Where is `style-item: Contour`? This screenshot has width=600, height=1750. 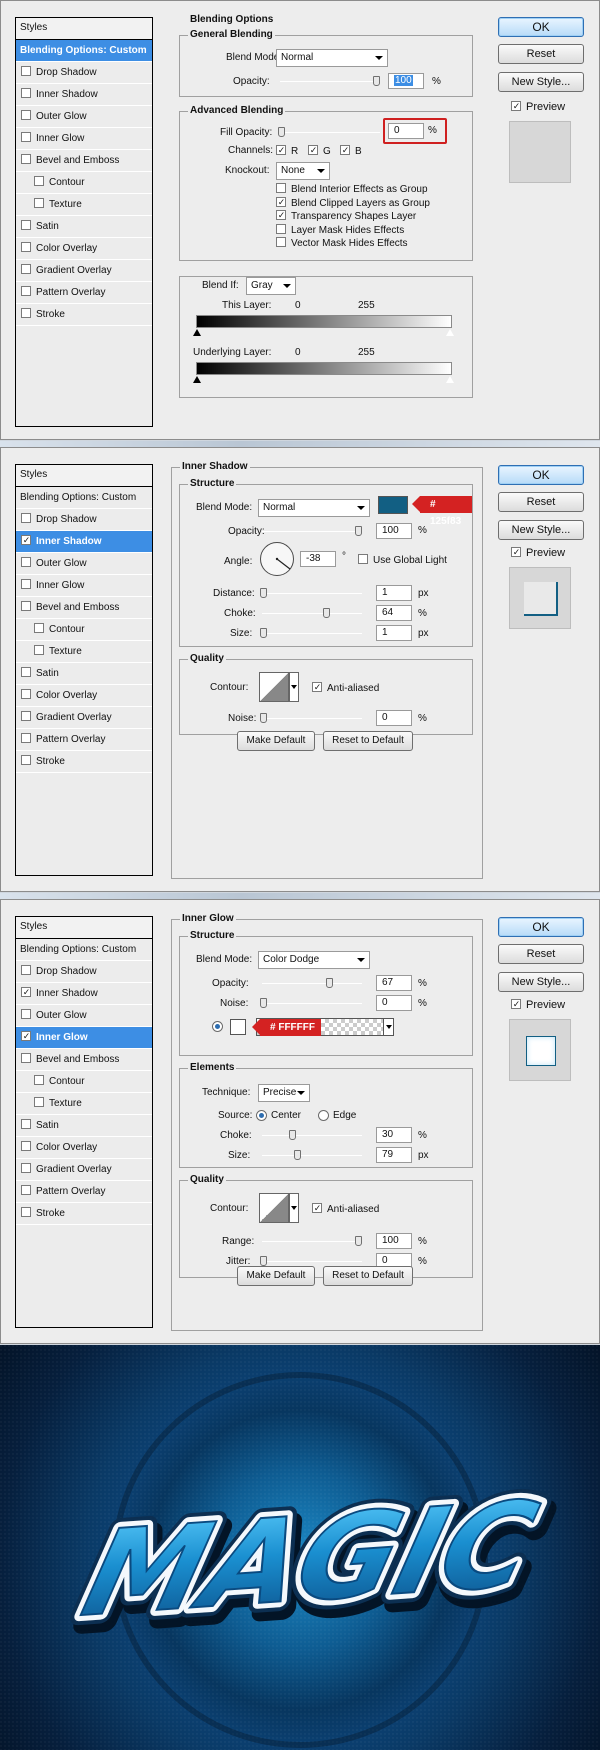 style-item: Contour is located at coordinates (84, 630).